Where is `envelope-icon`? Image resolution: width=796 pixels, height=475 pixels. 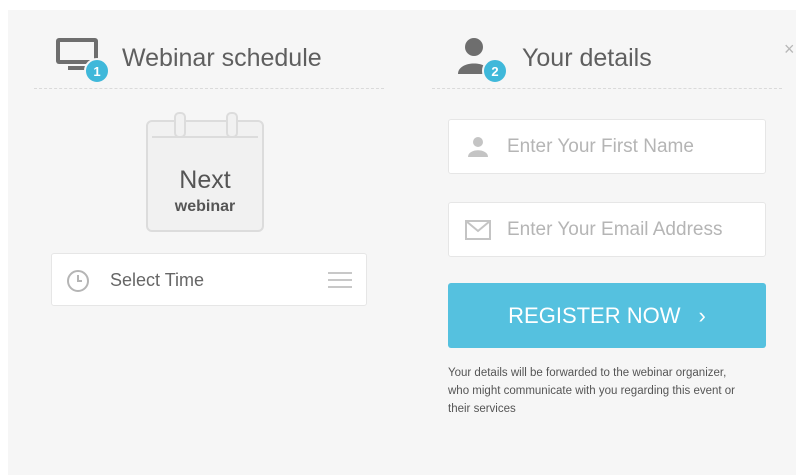
envelope-icon is located at coordinates (478, 229).